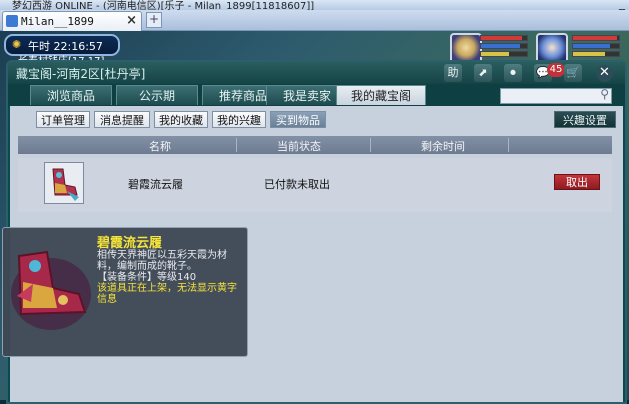  Describe the element at coordinates (64, 183) in the screenshot. I see `boots-icon` at that location.